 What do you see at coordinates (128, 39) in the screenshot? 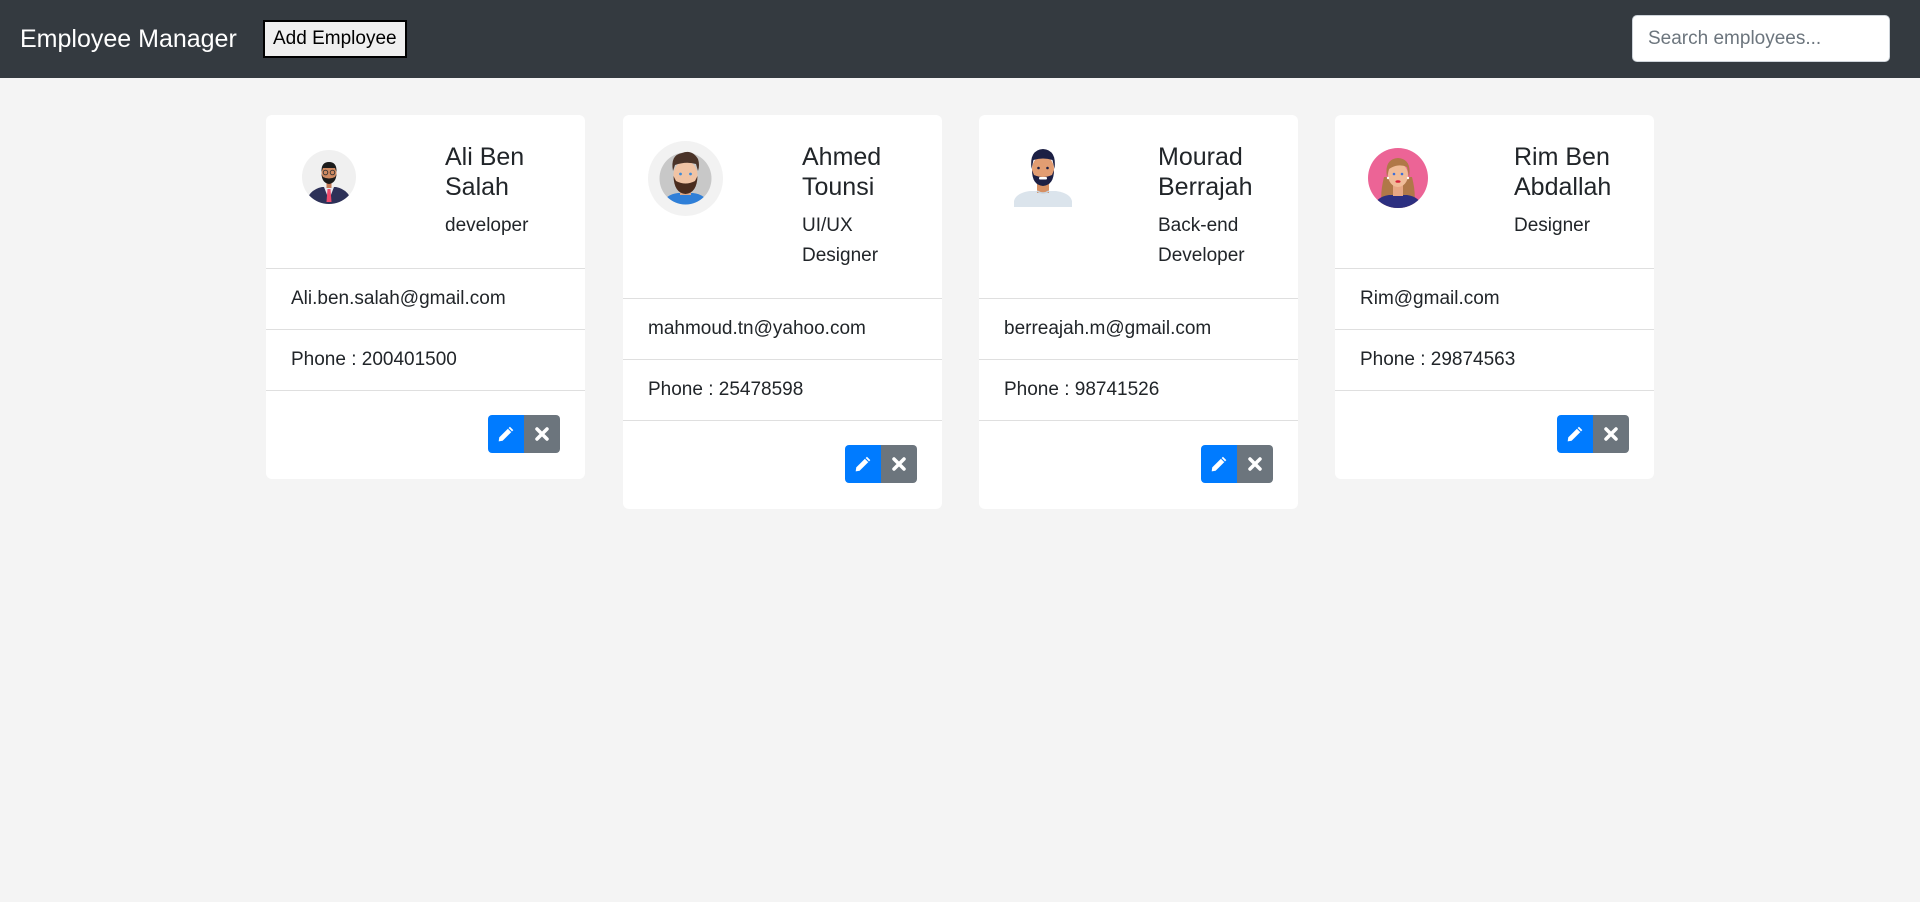
I see `brand-title: Employee Manager` at bounding box center [128, 39].